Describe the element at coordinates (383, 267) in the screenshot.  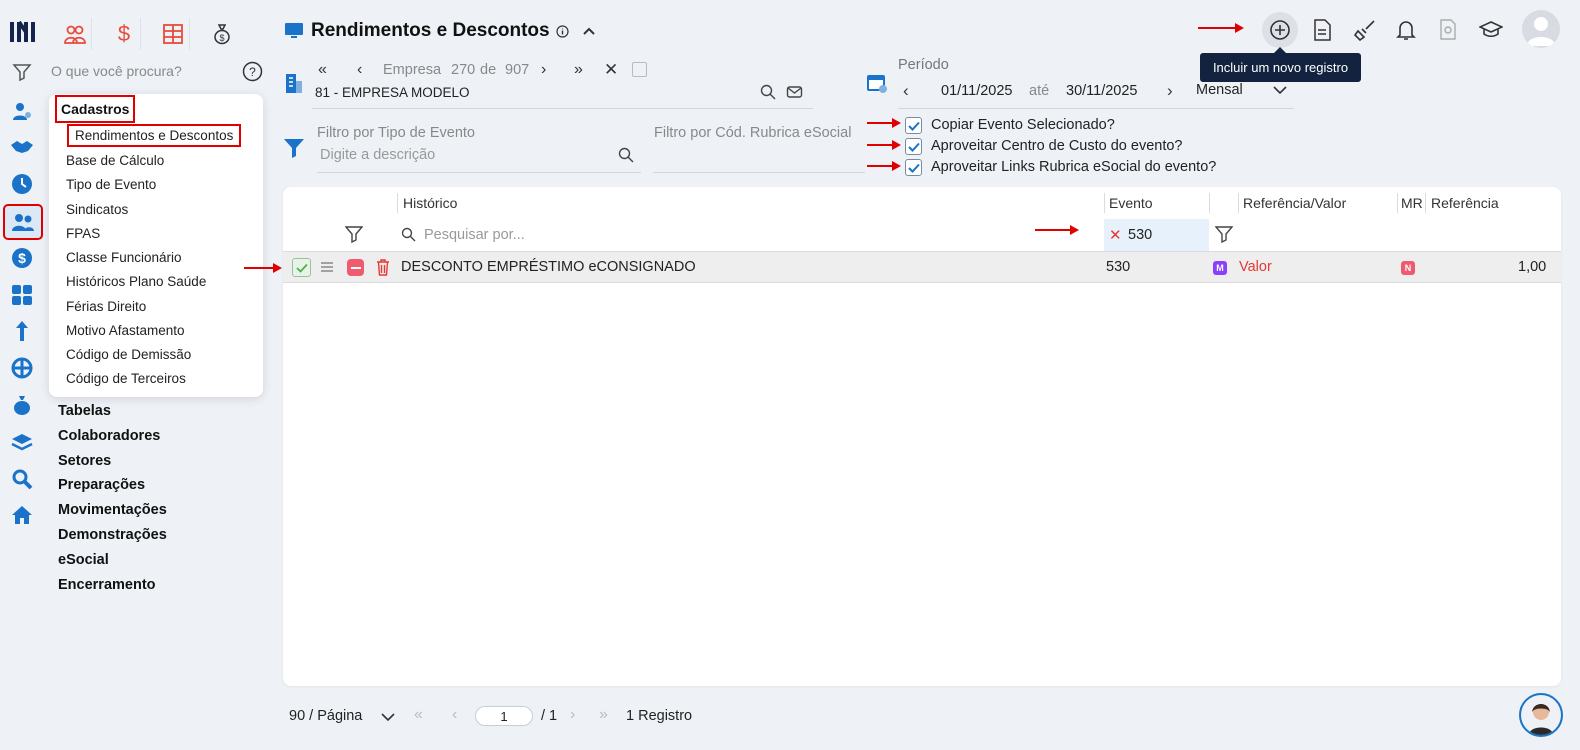
I see `trash-icon` at that location.